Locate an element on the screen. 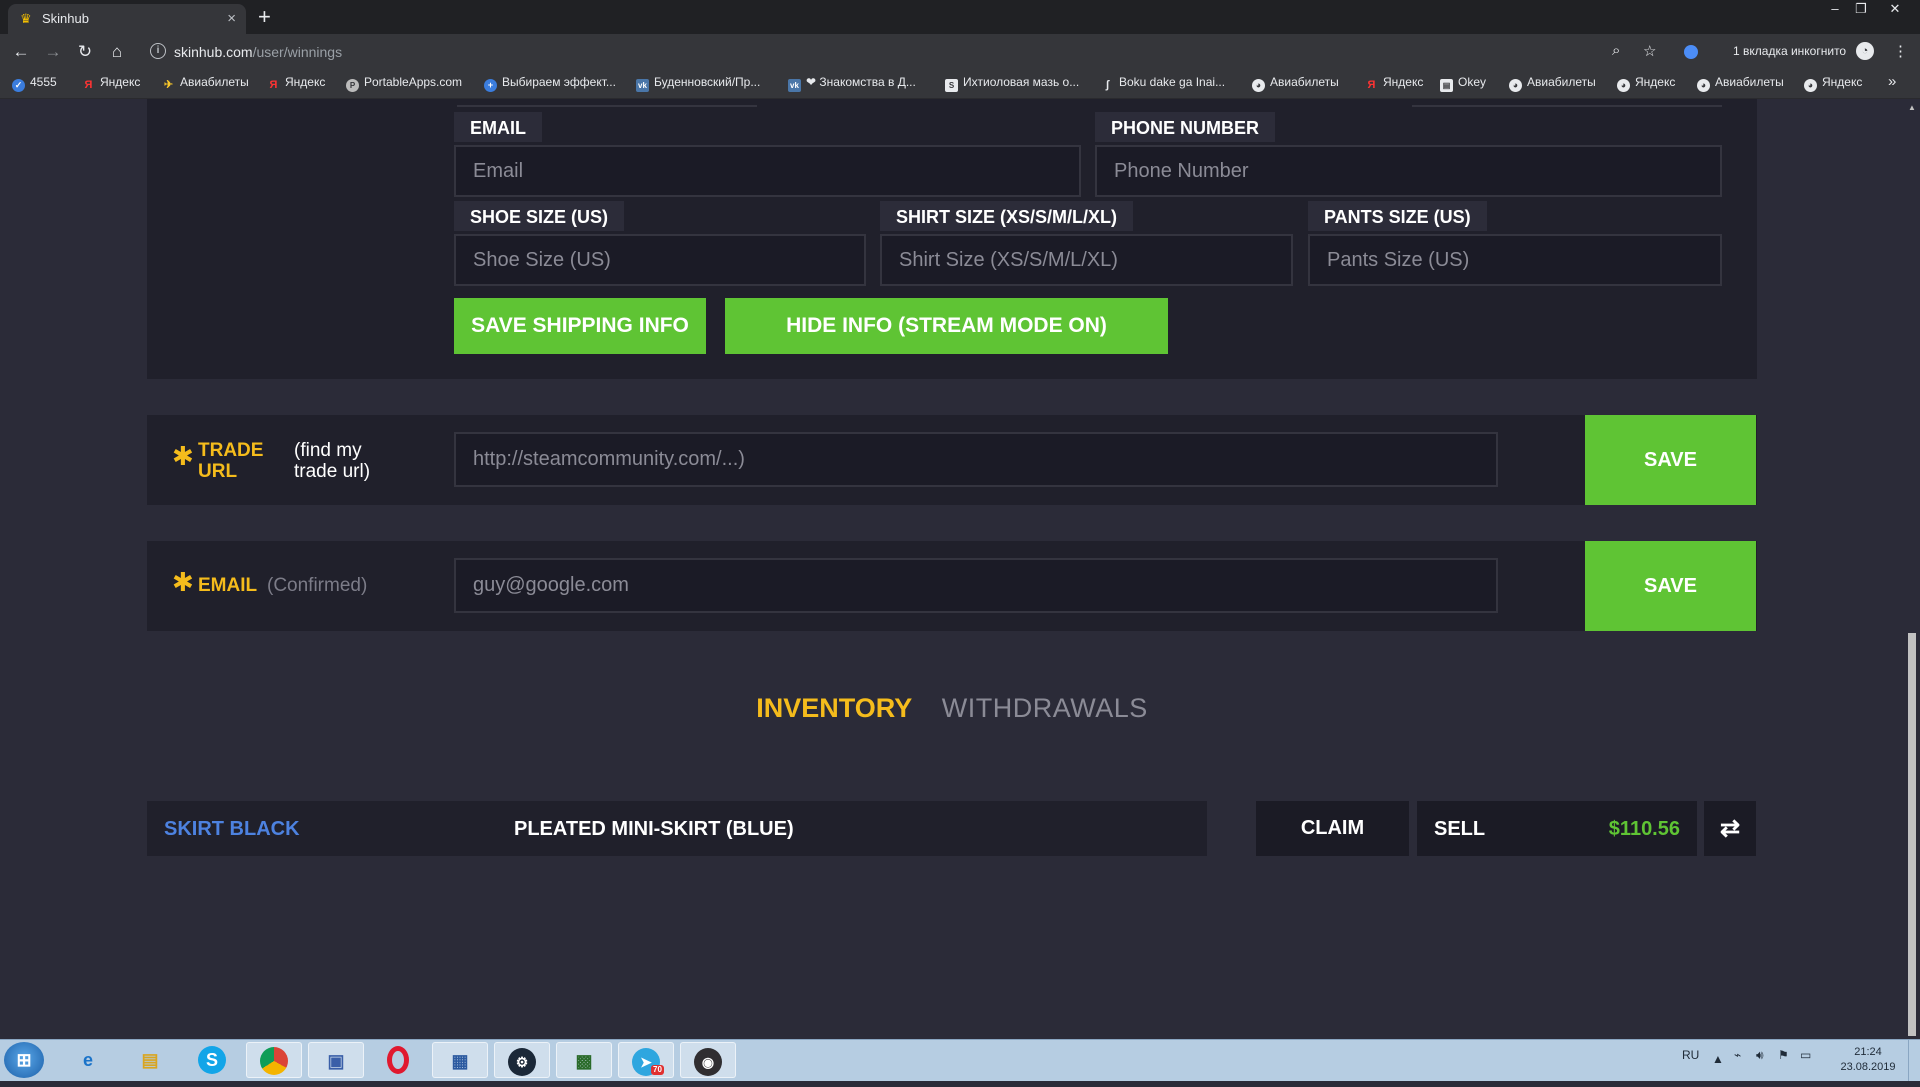 The height and width of the screenshot is (1087, 1920). reload-icon: ↻ is located at coordinates (85, 52).